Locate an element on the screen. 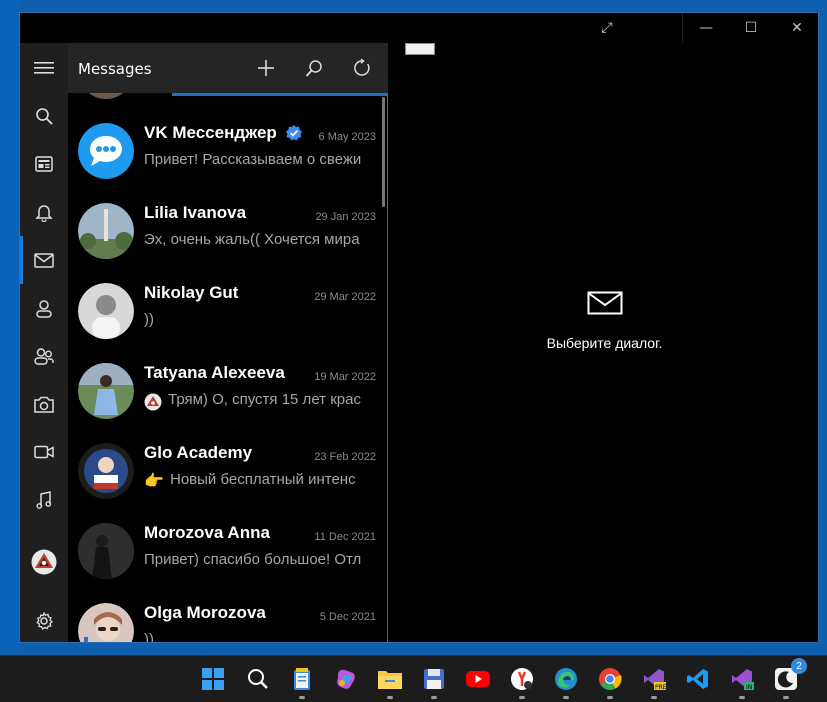  navigation-rail is located at coordinates (44, 342).